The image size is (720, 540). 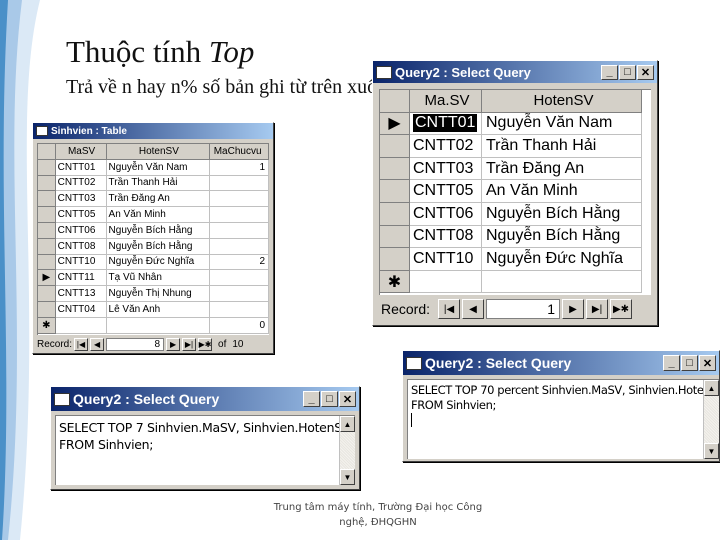 What do you see at coordinates (81, 152) in the screenshot?
I see `column-header-masv: MaSV` at bounding box center [81, 152].